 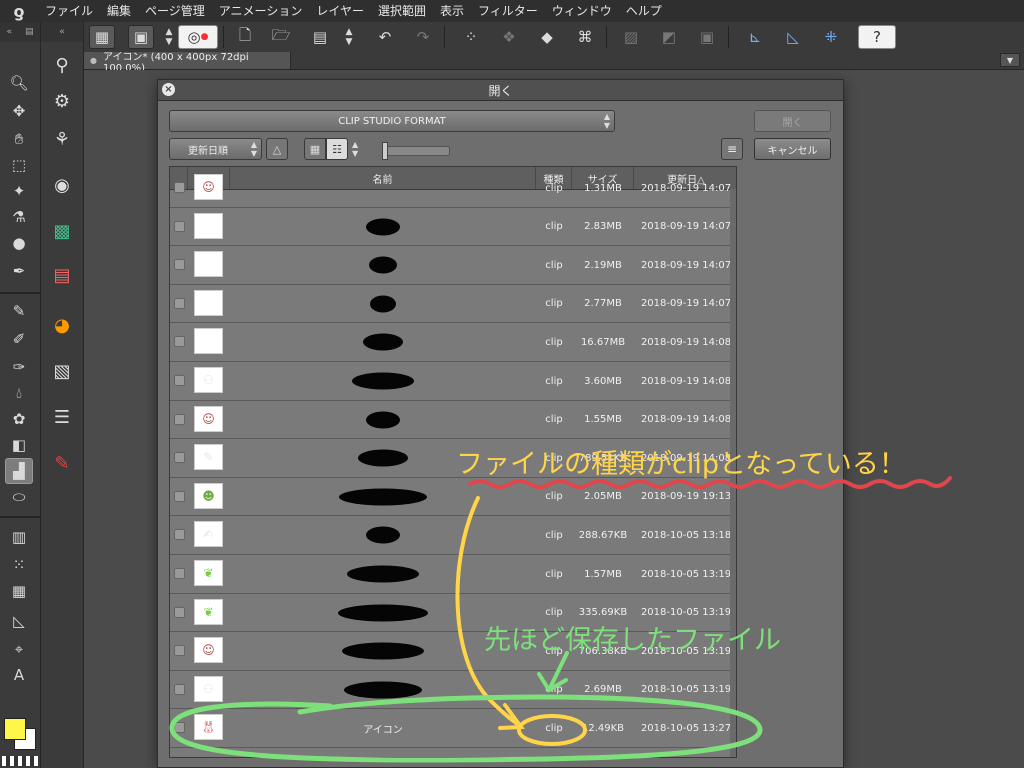 I want to click on layers-icon: ☰, so click(x=62, y=417).